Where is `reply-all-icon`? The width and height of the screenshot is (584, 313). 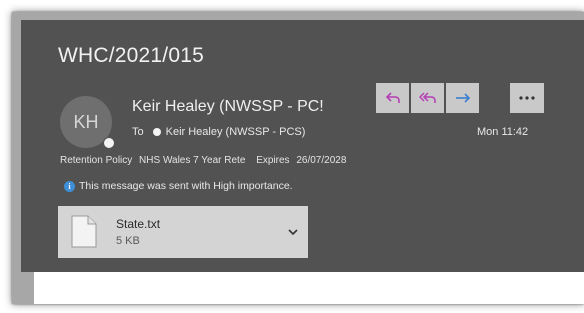
reply-all-icon is located at coordinates (427, 97).